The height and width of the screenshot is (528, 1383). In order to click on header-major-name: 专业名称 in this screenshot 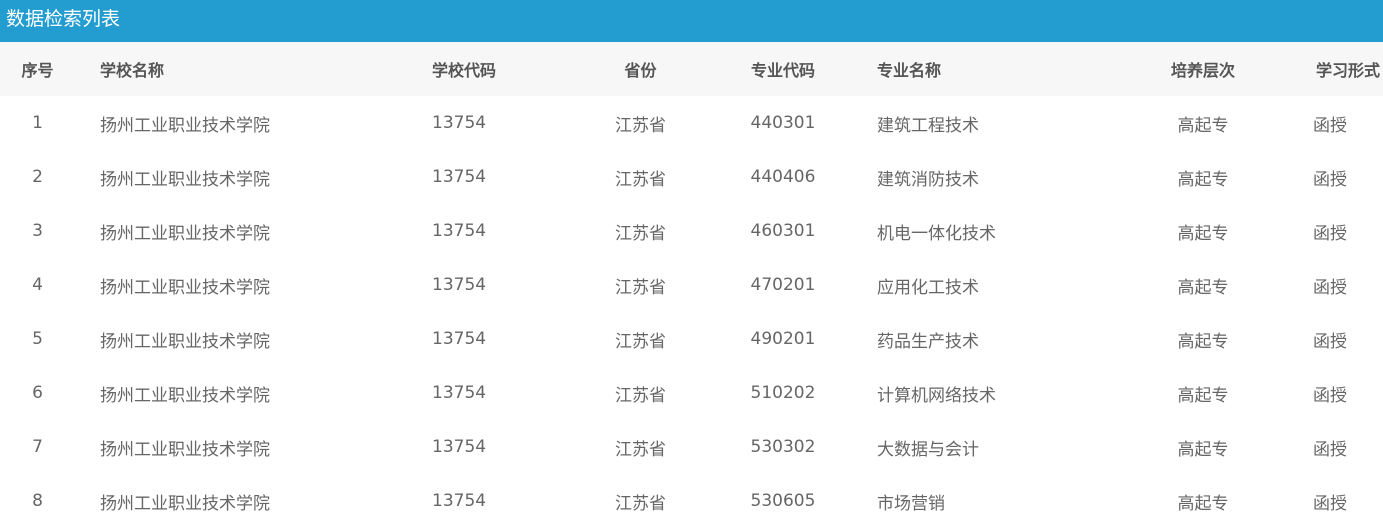, I will do `click(909, 70)`.